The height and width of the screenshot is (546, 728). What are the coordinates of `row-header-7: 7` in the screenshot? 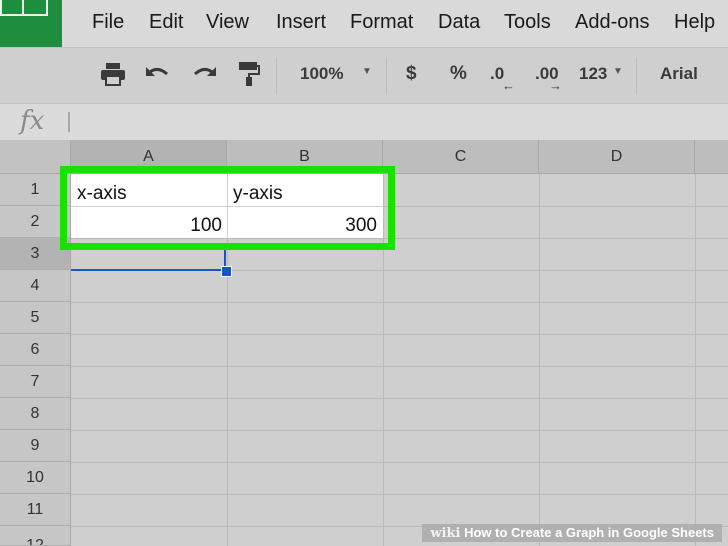 It's located at (35, 382).